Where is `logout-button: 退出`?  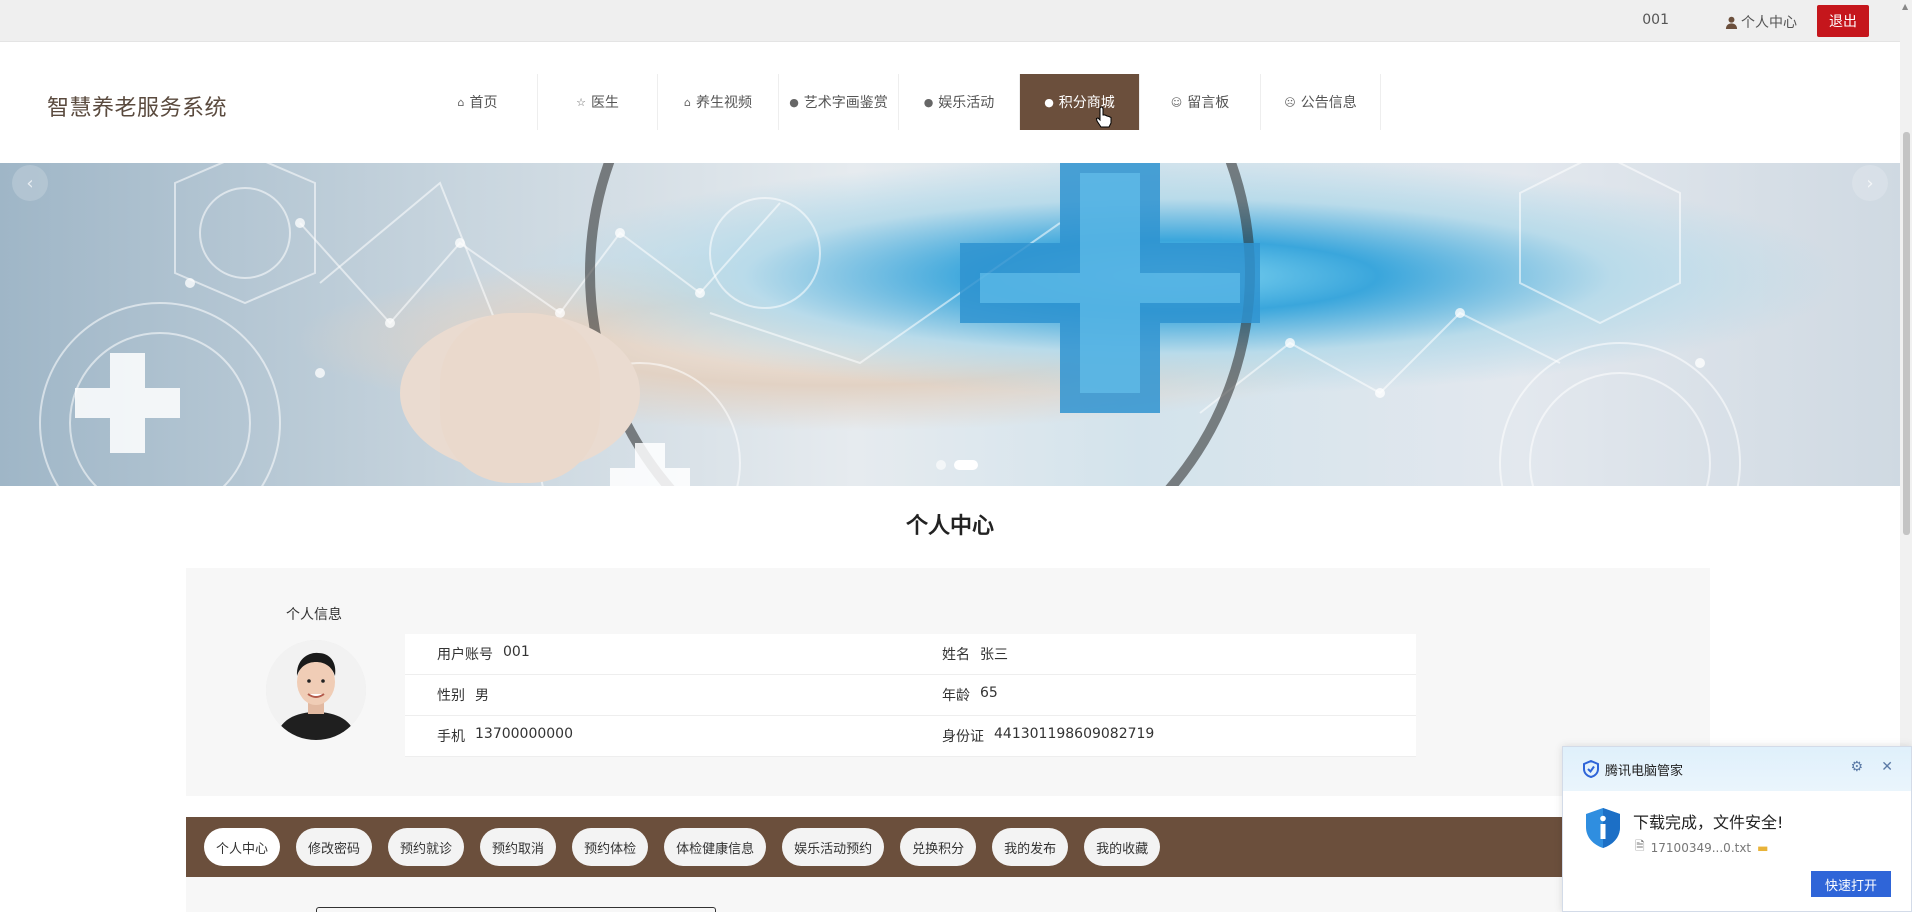
logout-button: 退出 is located at coordinates (1843, 21).